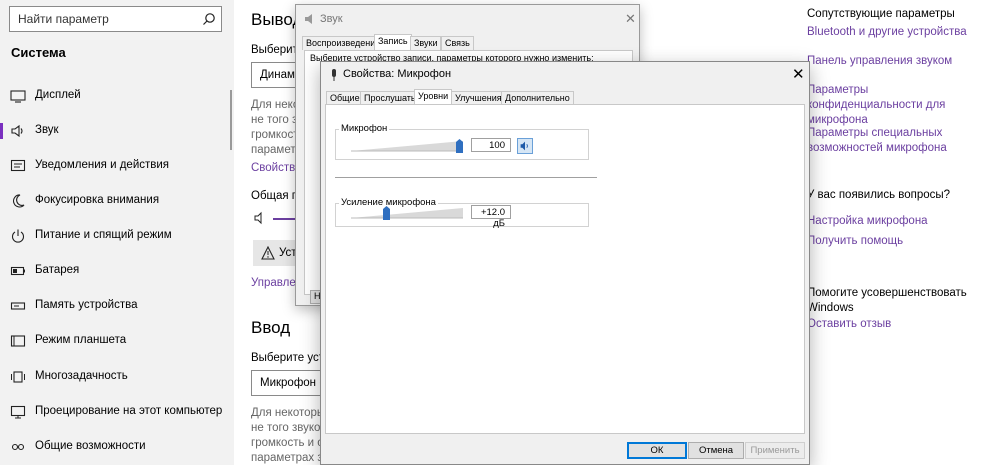 The width and height of the screenshot is (1000, 465). I want to click on microphone-icon, so click(334, 75).